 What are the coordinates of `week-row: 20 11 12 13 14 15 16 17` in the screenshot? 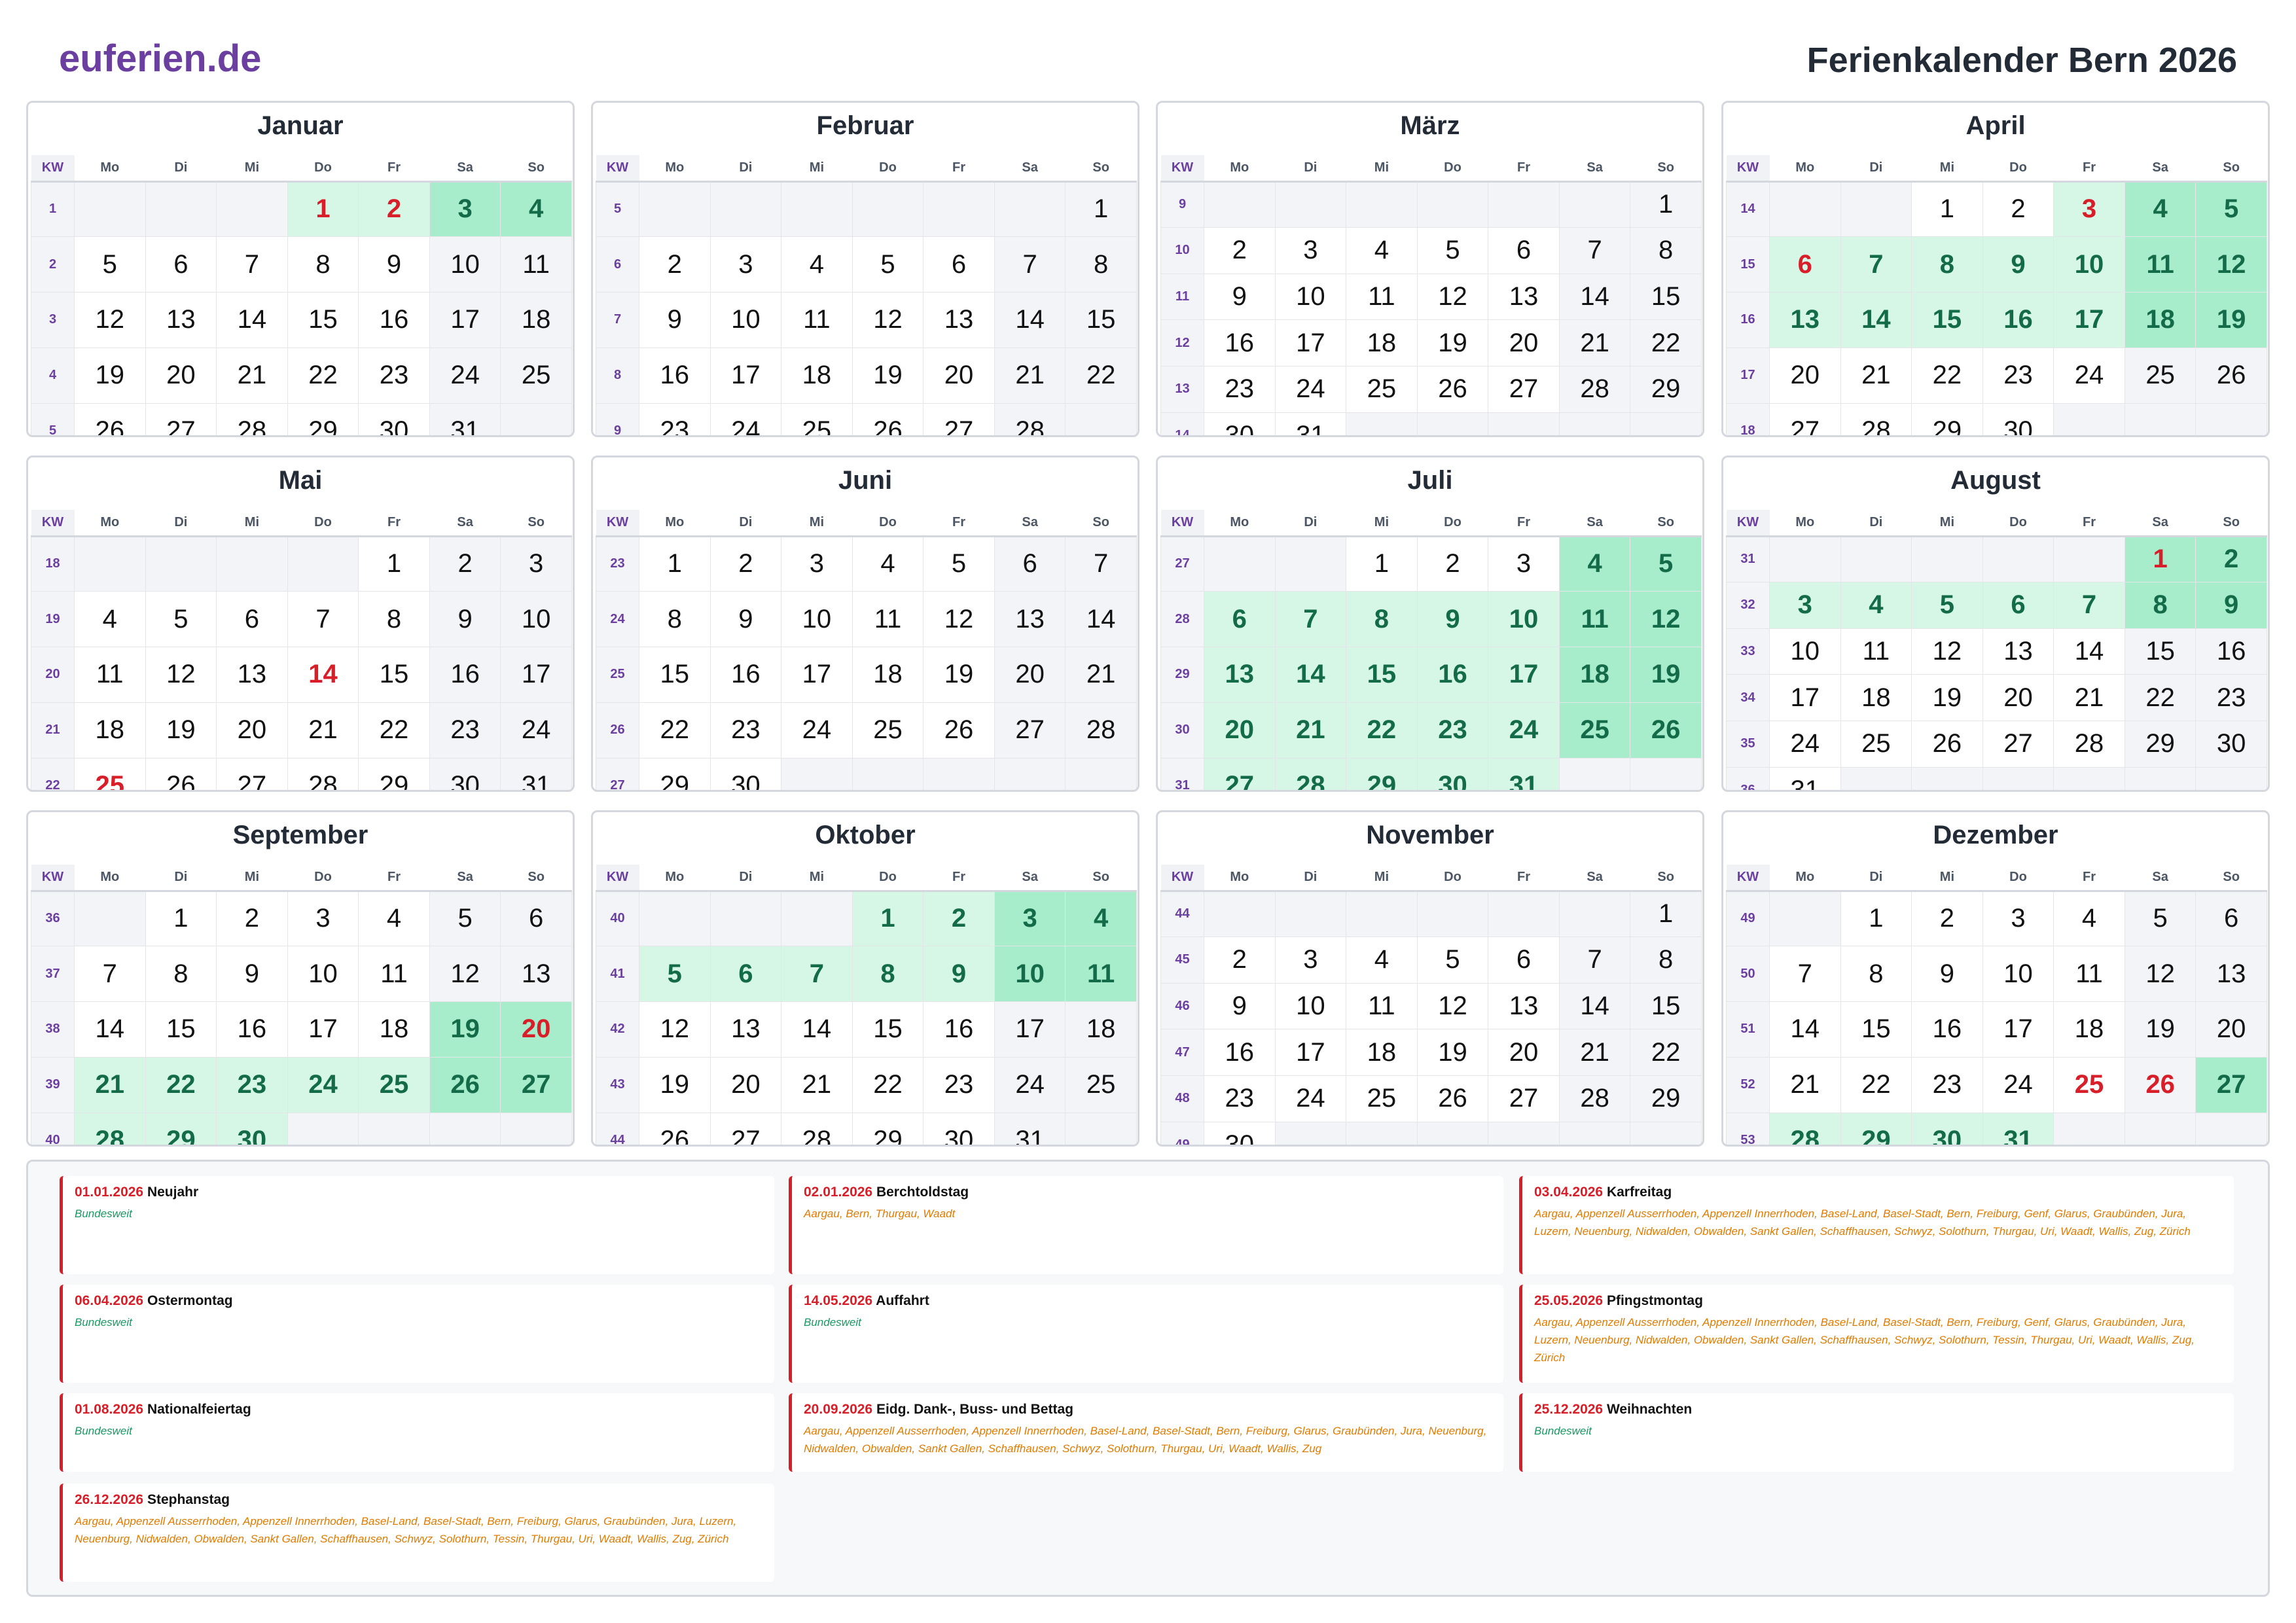 It's located at (301, 675).